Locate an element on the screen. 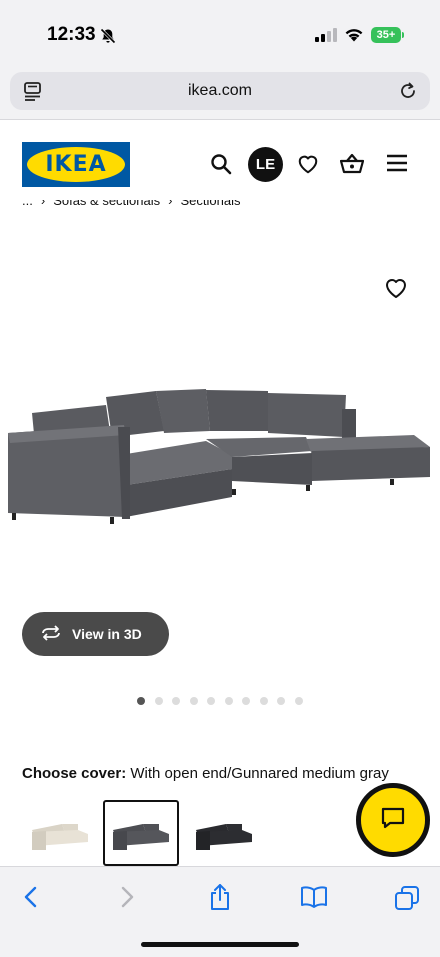 This screenshot has height=957, width=440. choose-cover-label: Choose cover: is located at coordinates (74, 773).